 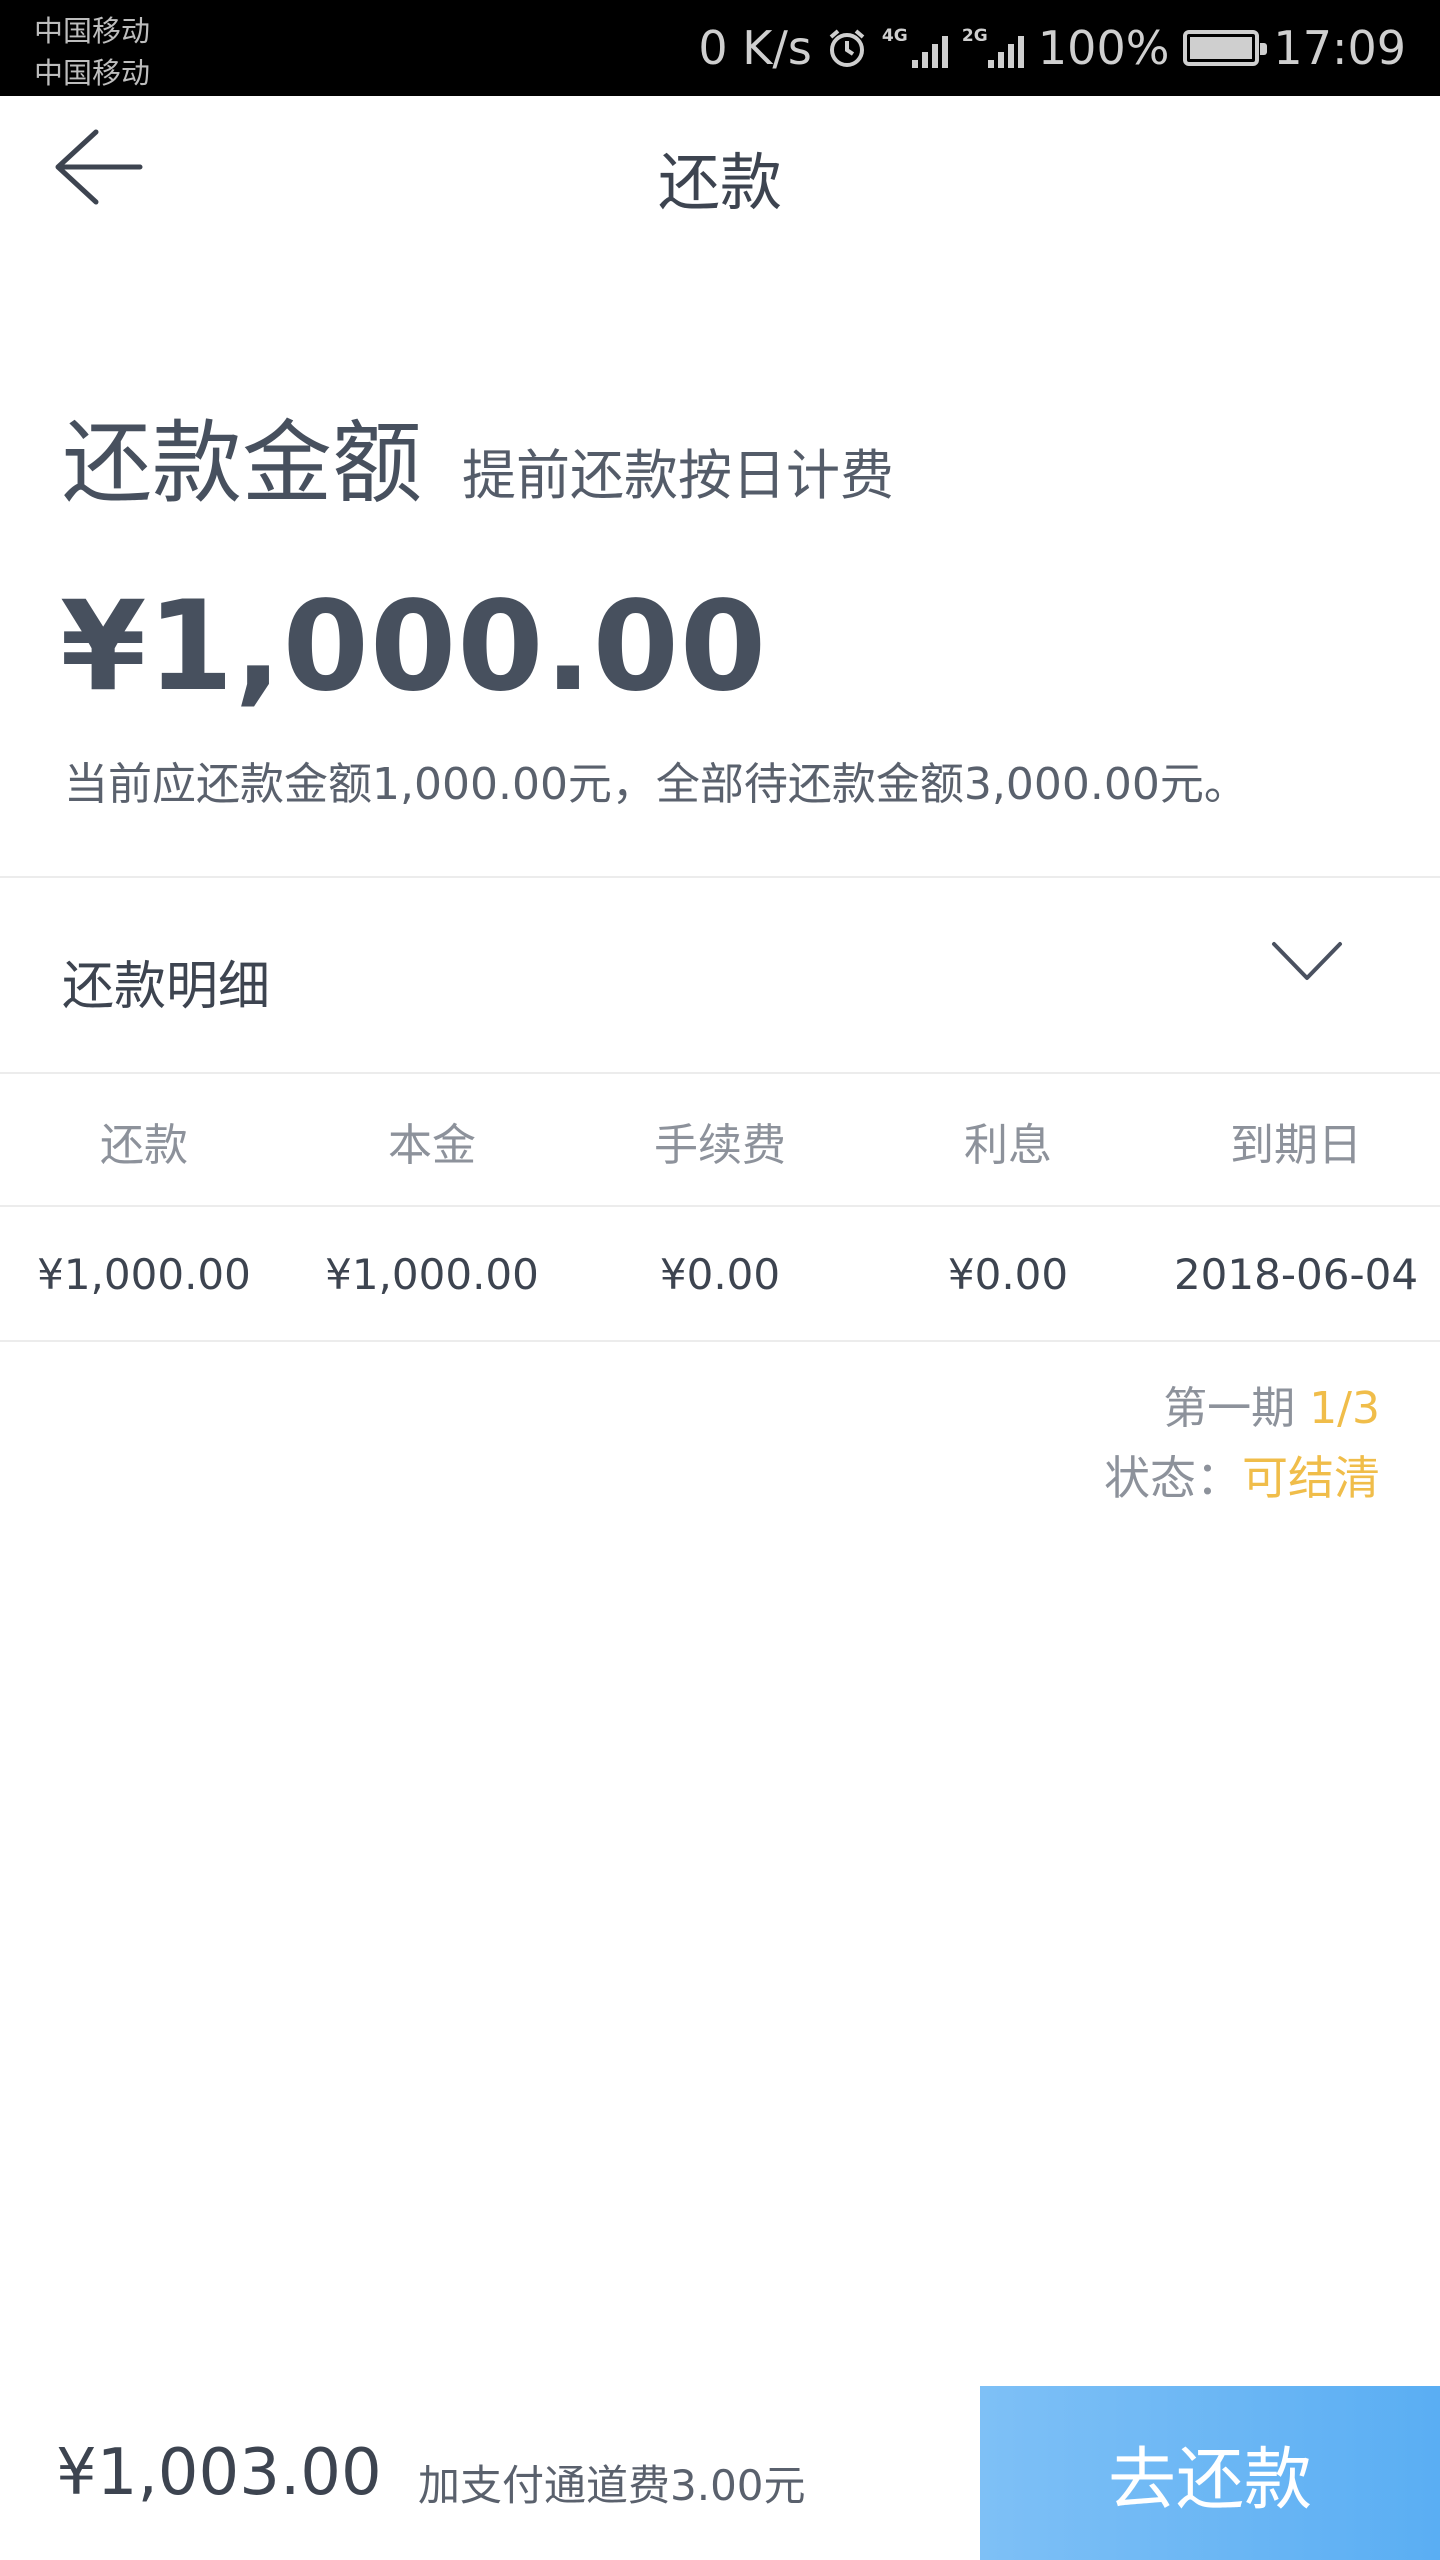 I want to click on status-indicators: 0 K/s 4G 2G 100% 17:09, so click(x=1052, y=48).